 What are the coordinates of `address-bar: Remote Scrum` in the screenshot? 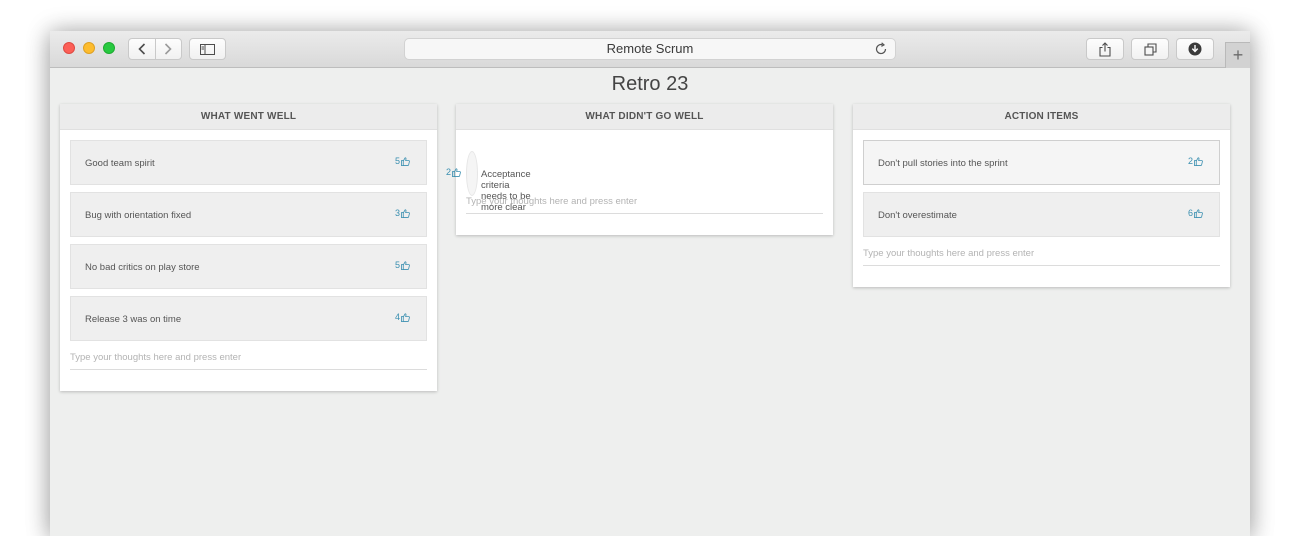 It's located at (650, 49).